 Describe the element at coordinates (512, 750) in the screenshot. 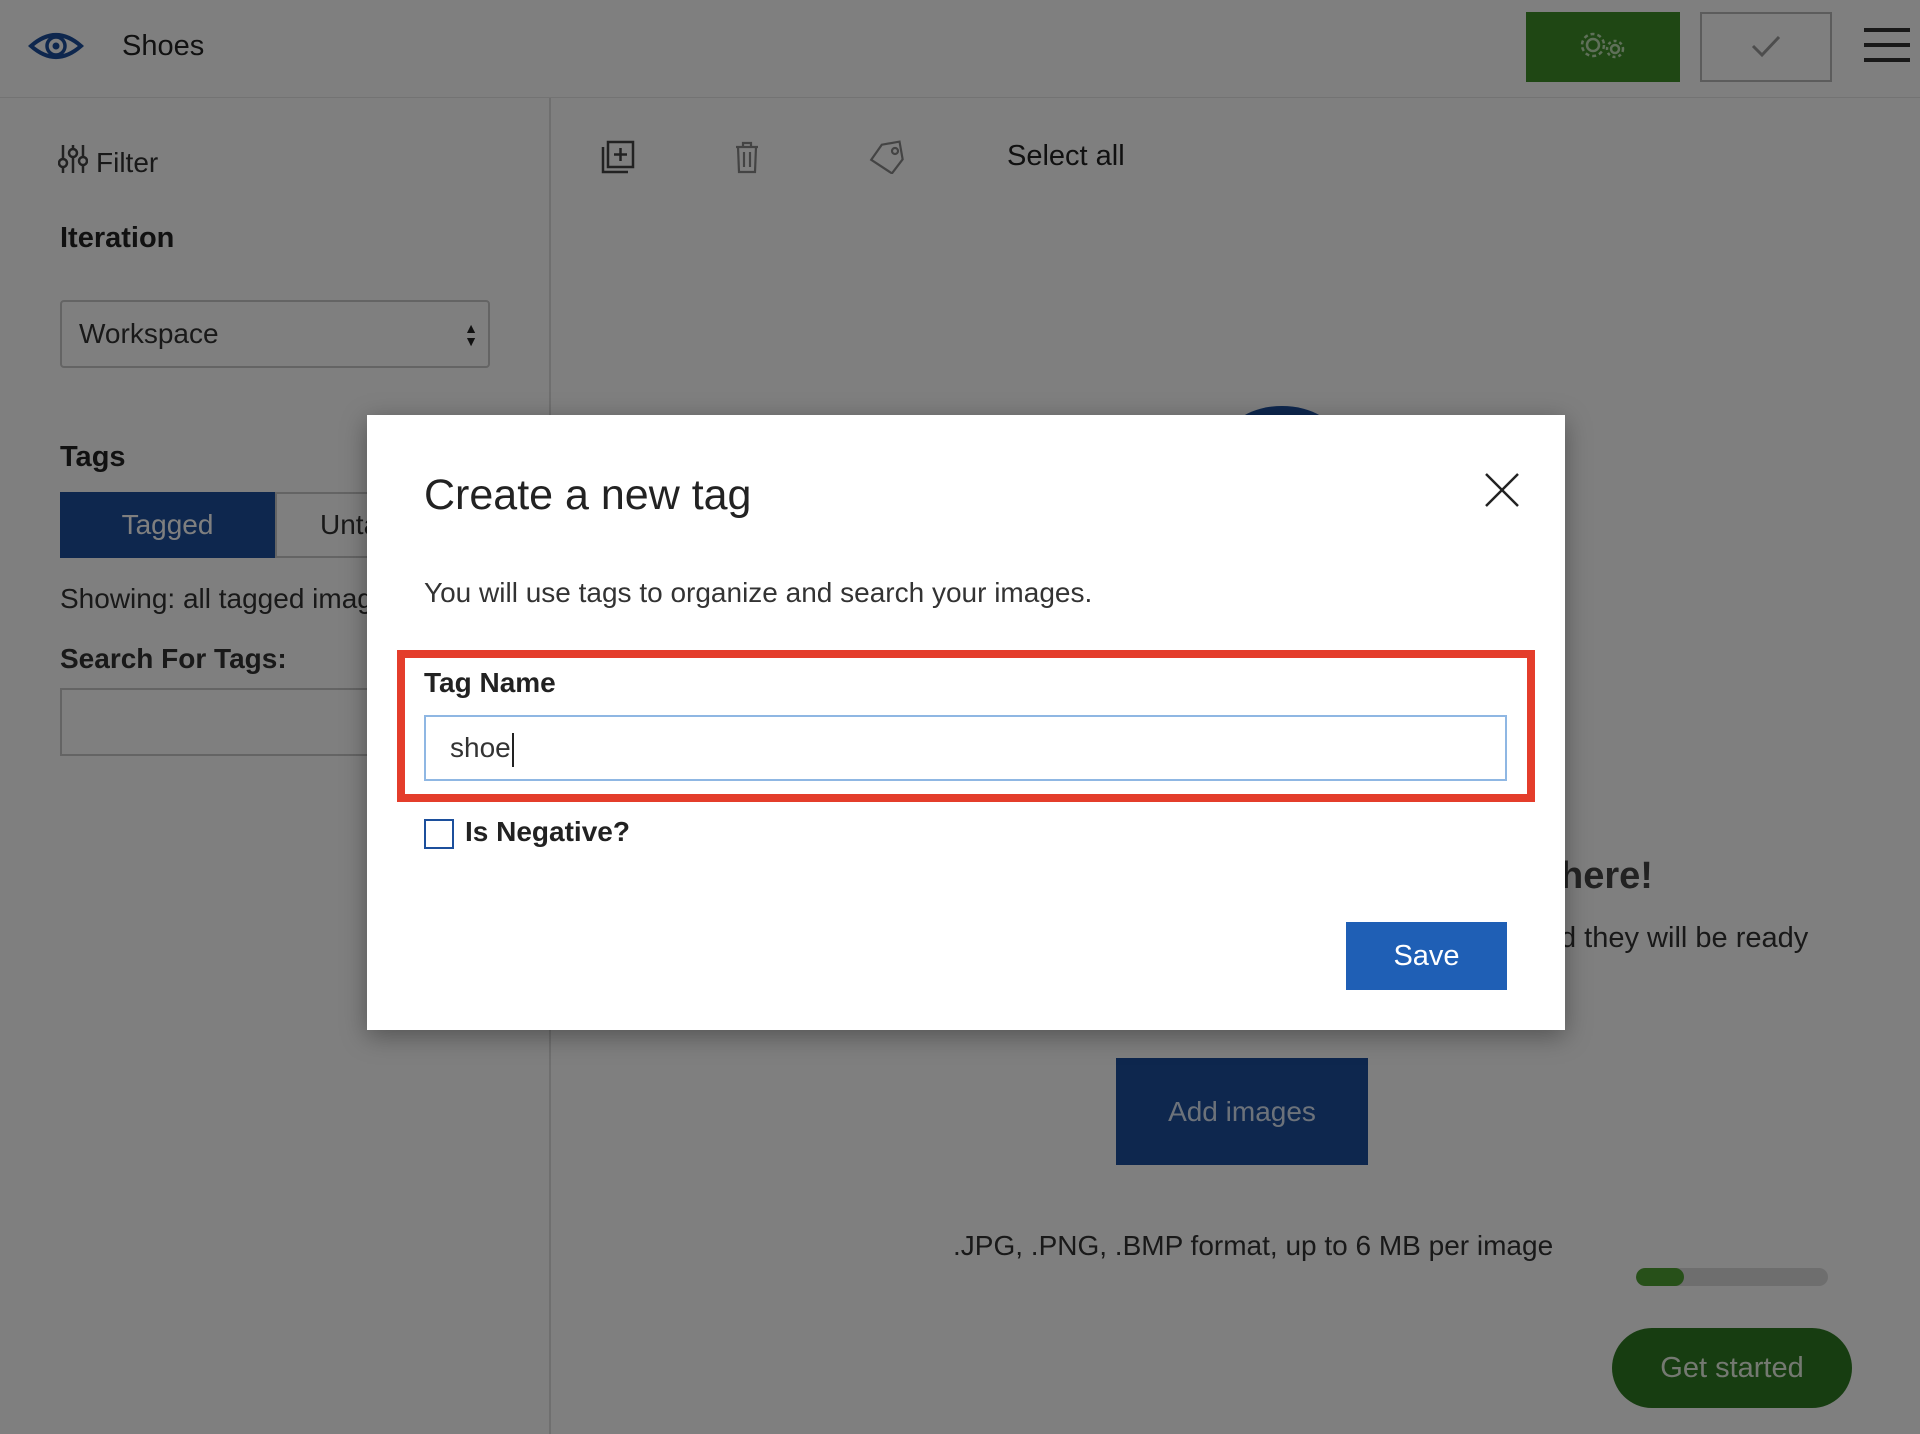

I see `text-caret` at that location.